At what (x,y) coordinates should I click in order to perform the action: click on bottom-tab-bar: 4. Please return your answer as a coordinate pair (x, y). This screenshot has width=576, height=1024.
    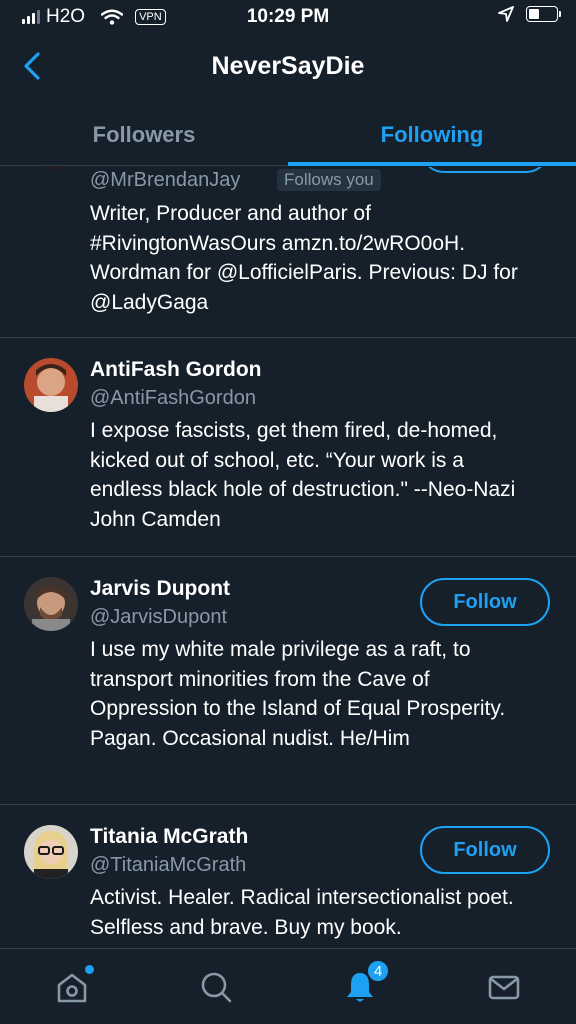
    Looking at the image, I should click on (288, 986).